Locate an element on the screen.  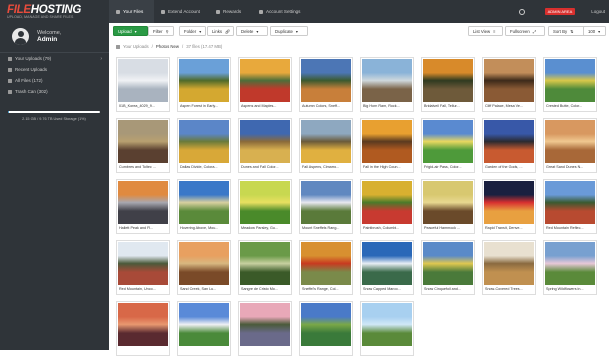
filter-button: Filter ⚲ is located at coordinates (161, 31).